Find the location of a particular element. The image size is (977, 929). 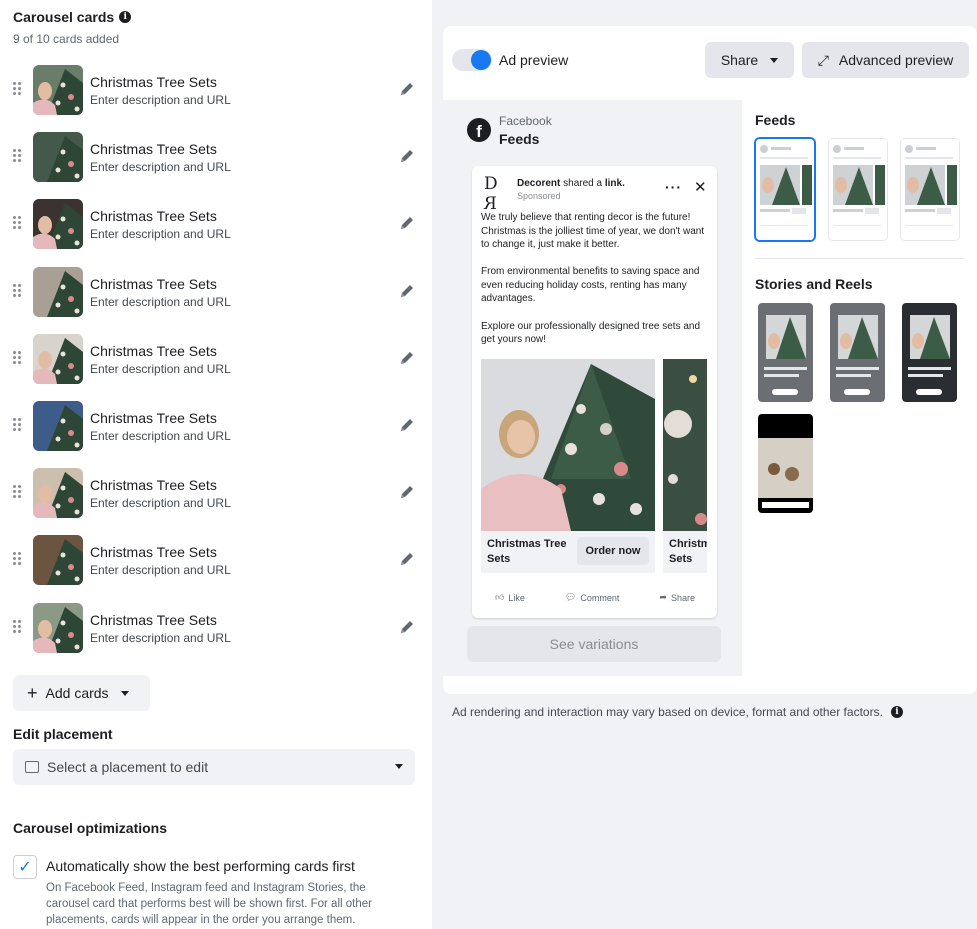

sponsored-label: Sponsored is located at coordinates (539, 196).